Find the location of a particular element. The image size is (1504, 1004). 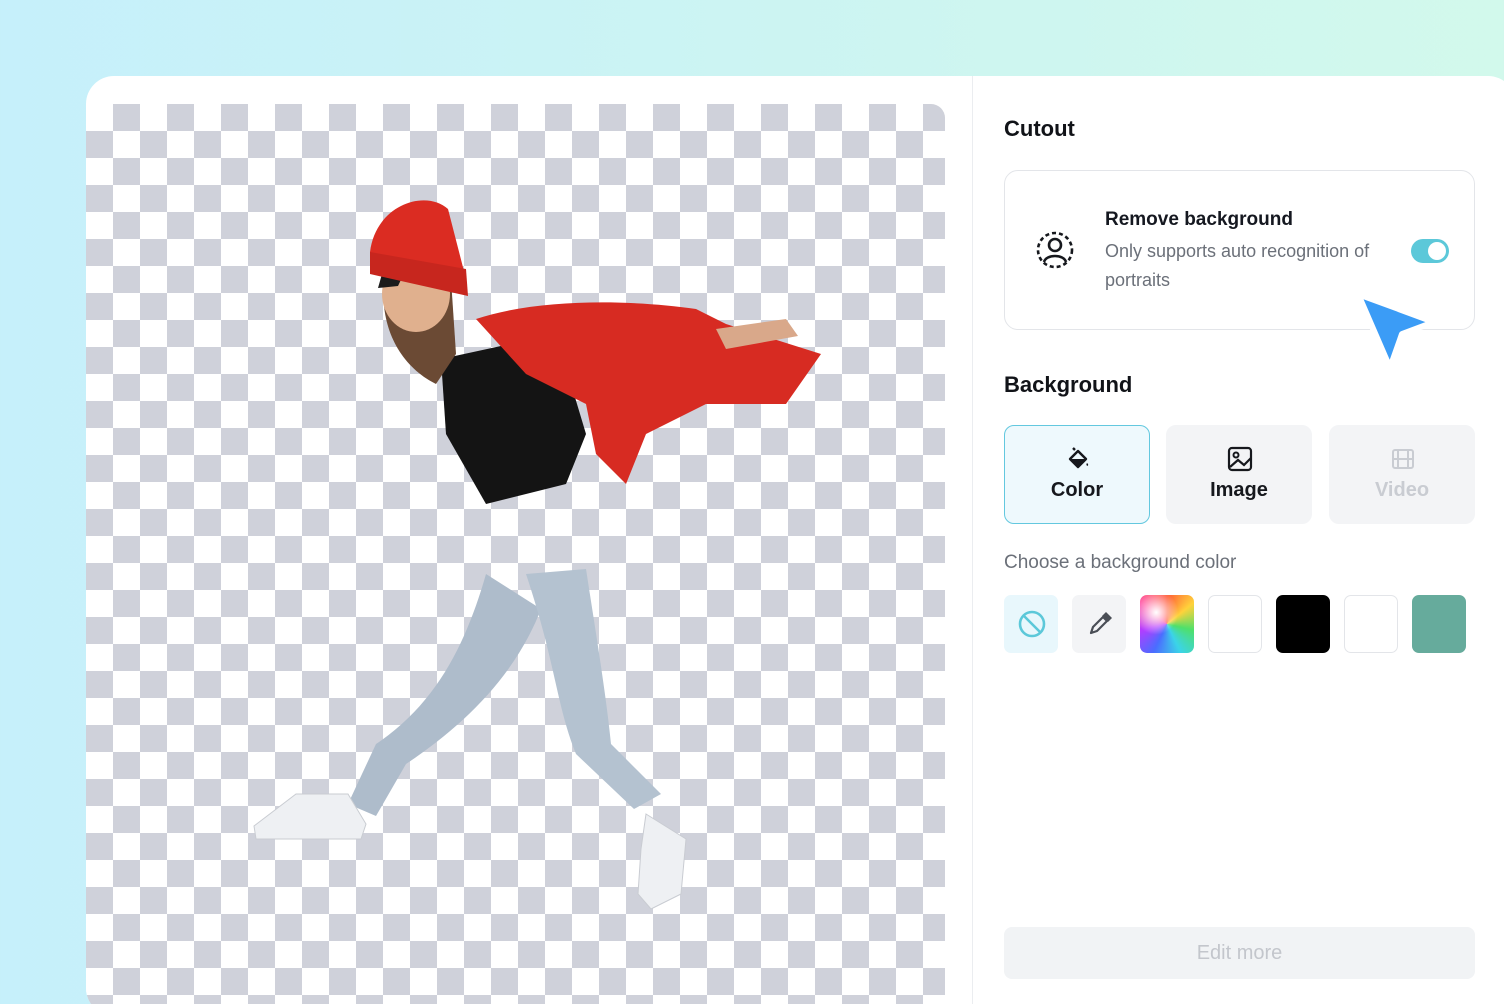

toggle-knob is located at coordinates (1437, 251).